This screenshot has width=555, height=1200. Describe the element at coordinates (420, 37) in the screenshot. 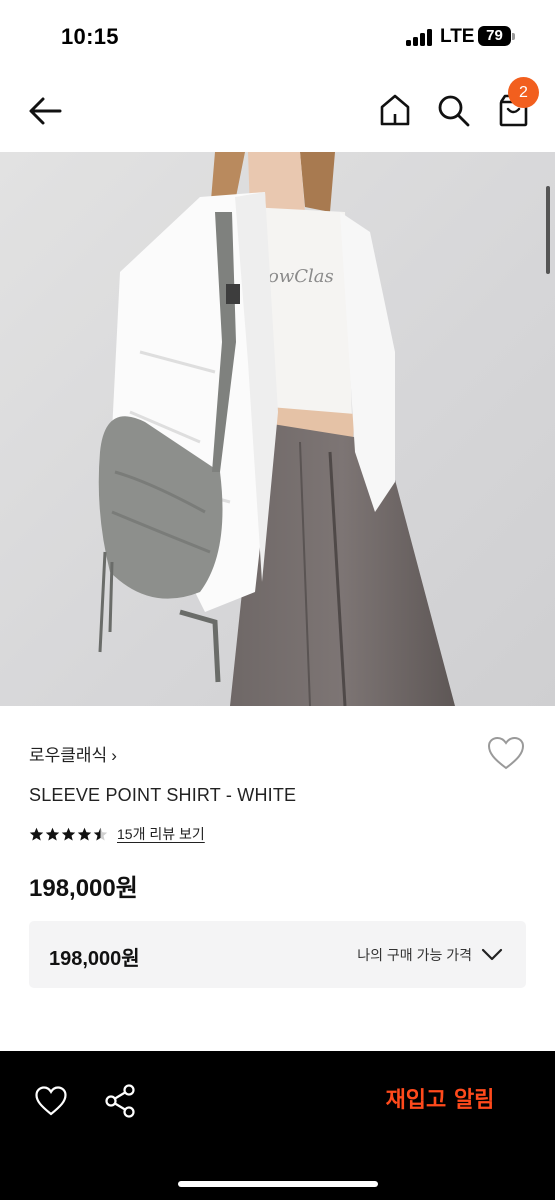

I see `signal-icon` at that location.